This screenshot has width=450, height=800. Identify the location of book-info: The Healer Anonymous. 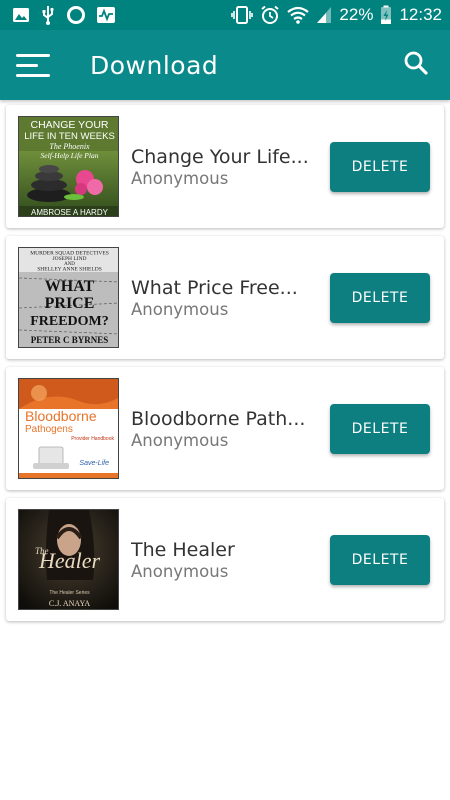
(224, 560).